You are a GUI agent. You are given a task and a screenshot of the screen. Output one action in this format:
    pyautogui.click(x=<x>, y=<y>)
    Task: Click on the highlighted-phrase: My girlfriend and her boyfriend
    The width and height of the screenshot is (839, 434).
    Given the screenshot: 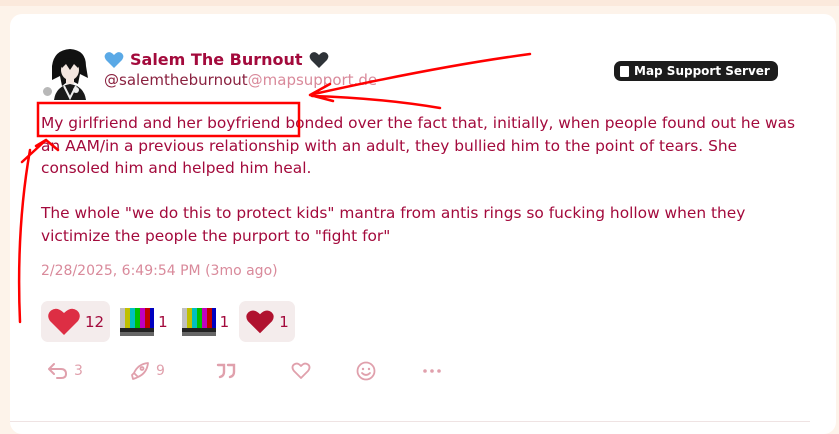 What is the action you would take?
    pyautogui.click(x=161, y=123)
    